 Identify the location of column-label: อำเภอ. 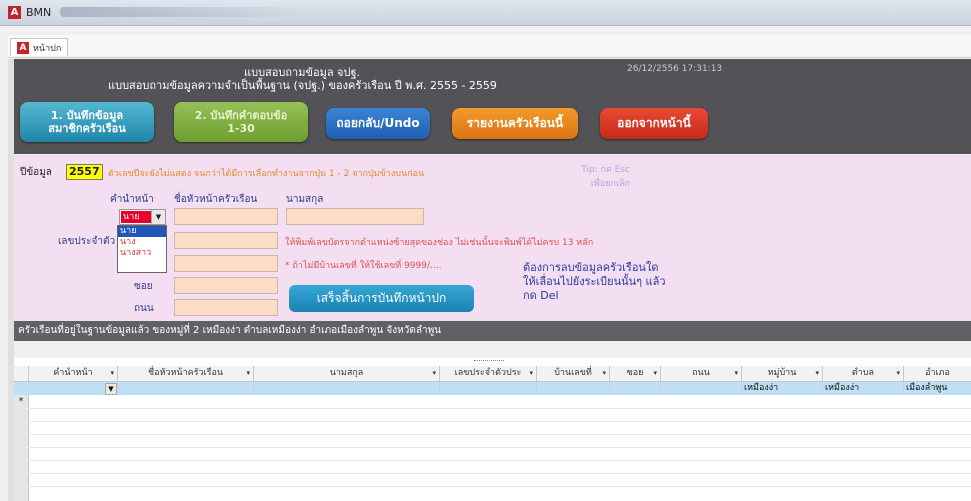
(937, 373).